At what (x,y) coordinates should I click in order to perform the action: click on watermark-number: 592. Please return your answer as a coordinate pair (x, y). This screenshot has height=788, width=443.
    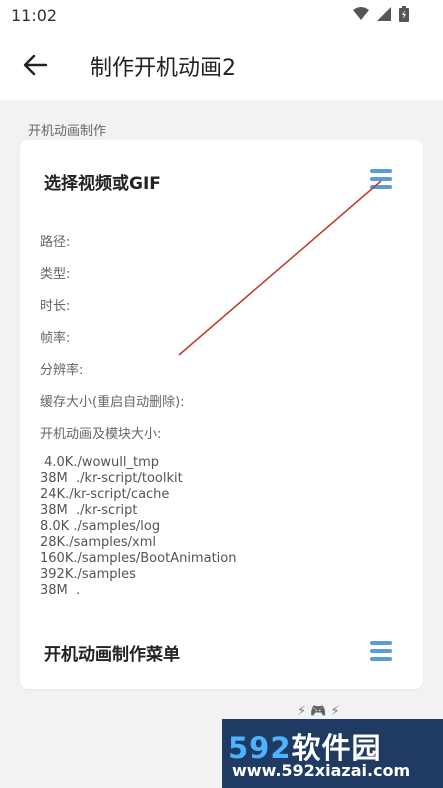
    Looking at the image, I should click on (260, 748).